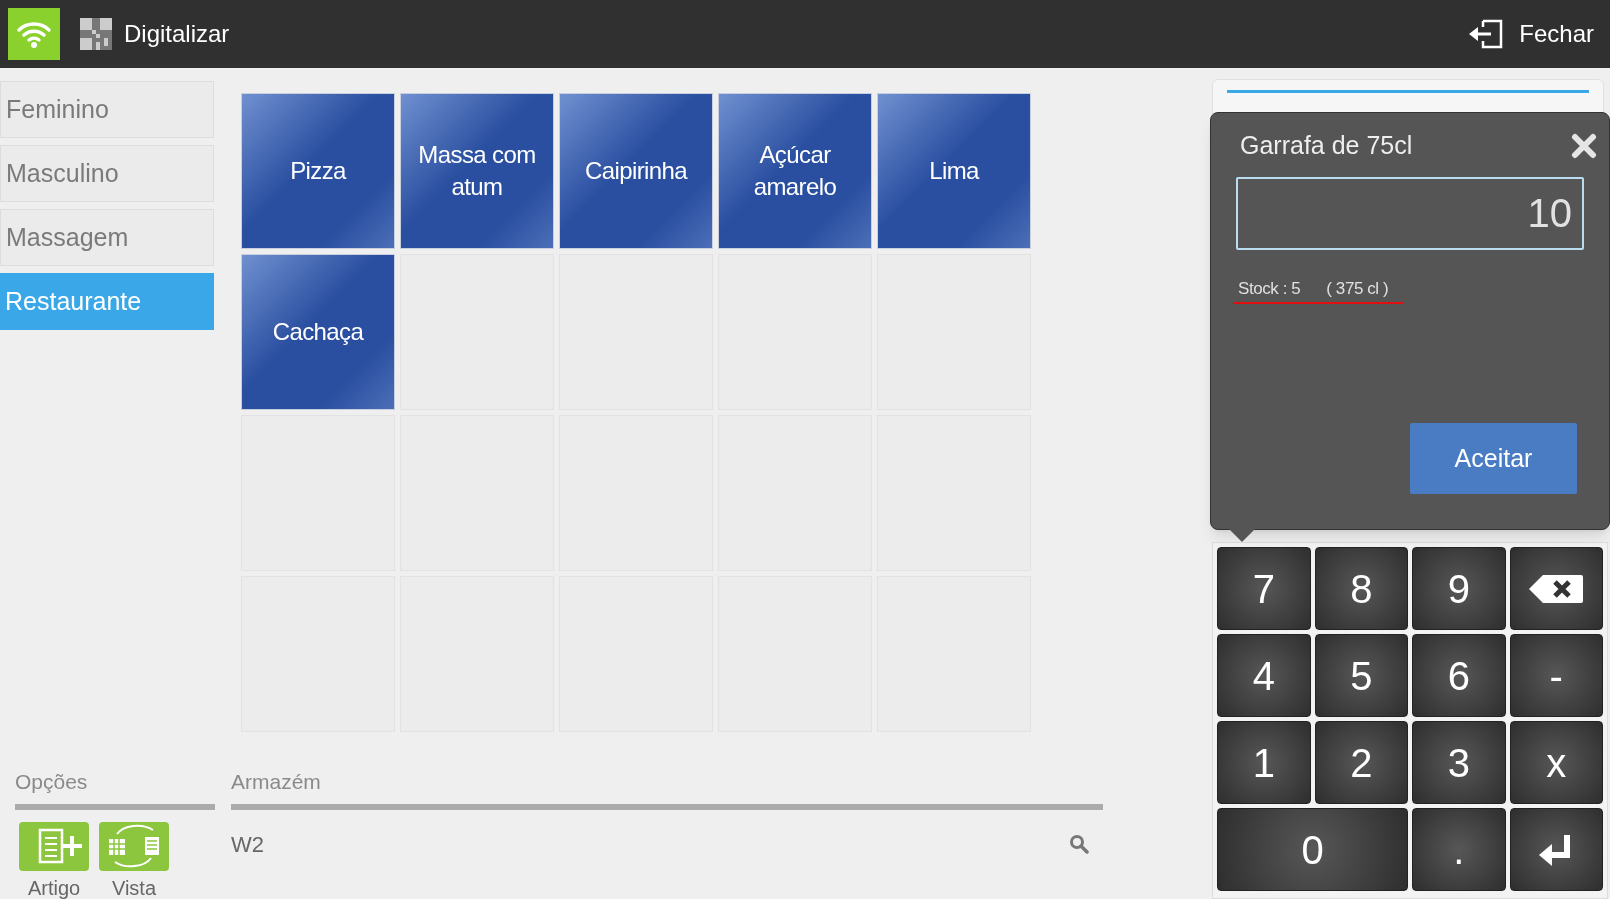 This screenshot has height=899, width=1610. What do you see at coordinates (667, 844) in the screenshot?
I see `warehouse-field: W2` at bounding box center [667, 844].